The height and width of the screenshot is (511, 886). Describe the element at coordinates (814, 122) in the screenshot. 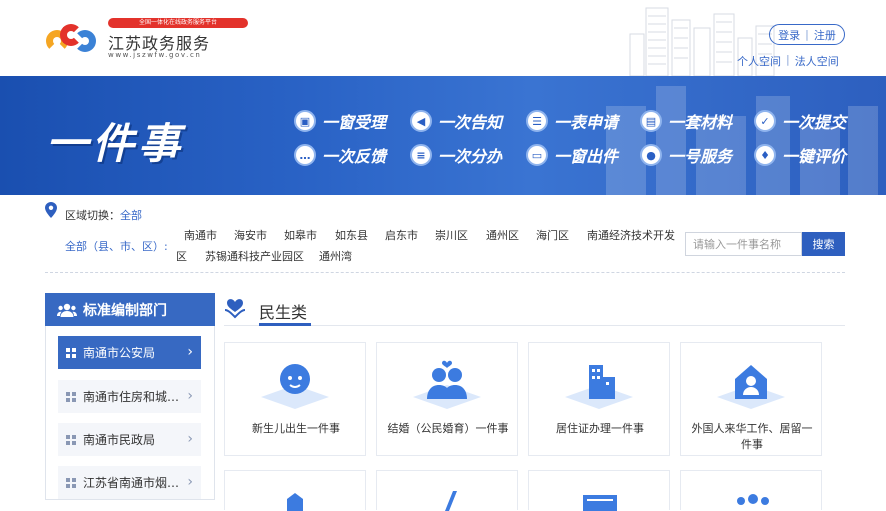

I see `feature-label: 一次提交` at that location.